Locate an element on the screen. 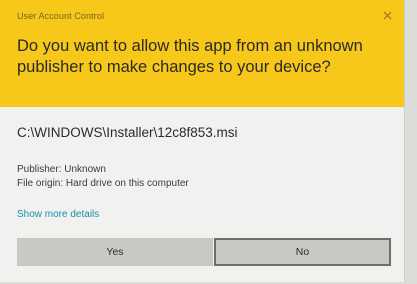 The image size is (417, 284). dialog-title: User Account Control is located at coordinates (61, 16).